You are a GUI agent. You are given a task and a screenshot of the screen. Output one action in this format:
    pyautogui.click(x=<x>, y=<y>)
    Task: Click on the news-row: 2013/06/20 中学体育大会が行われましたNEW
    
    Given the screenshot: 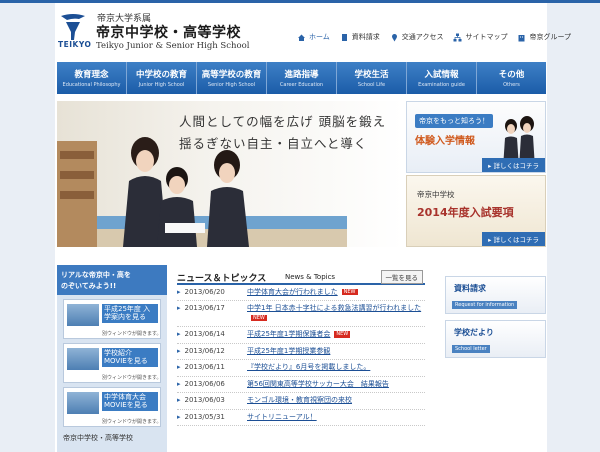 What is the action you would take?
    pyautogui.click(x=301, y=293)
    